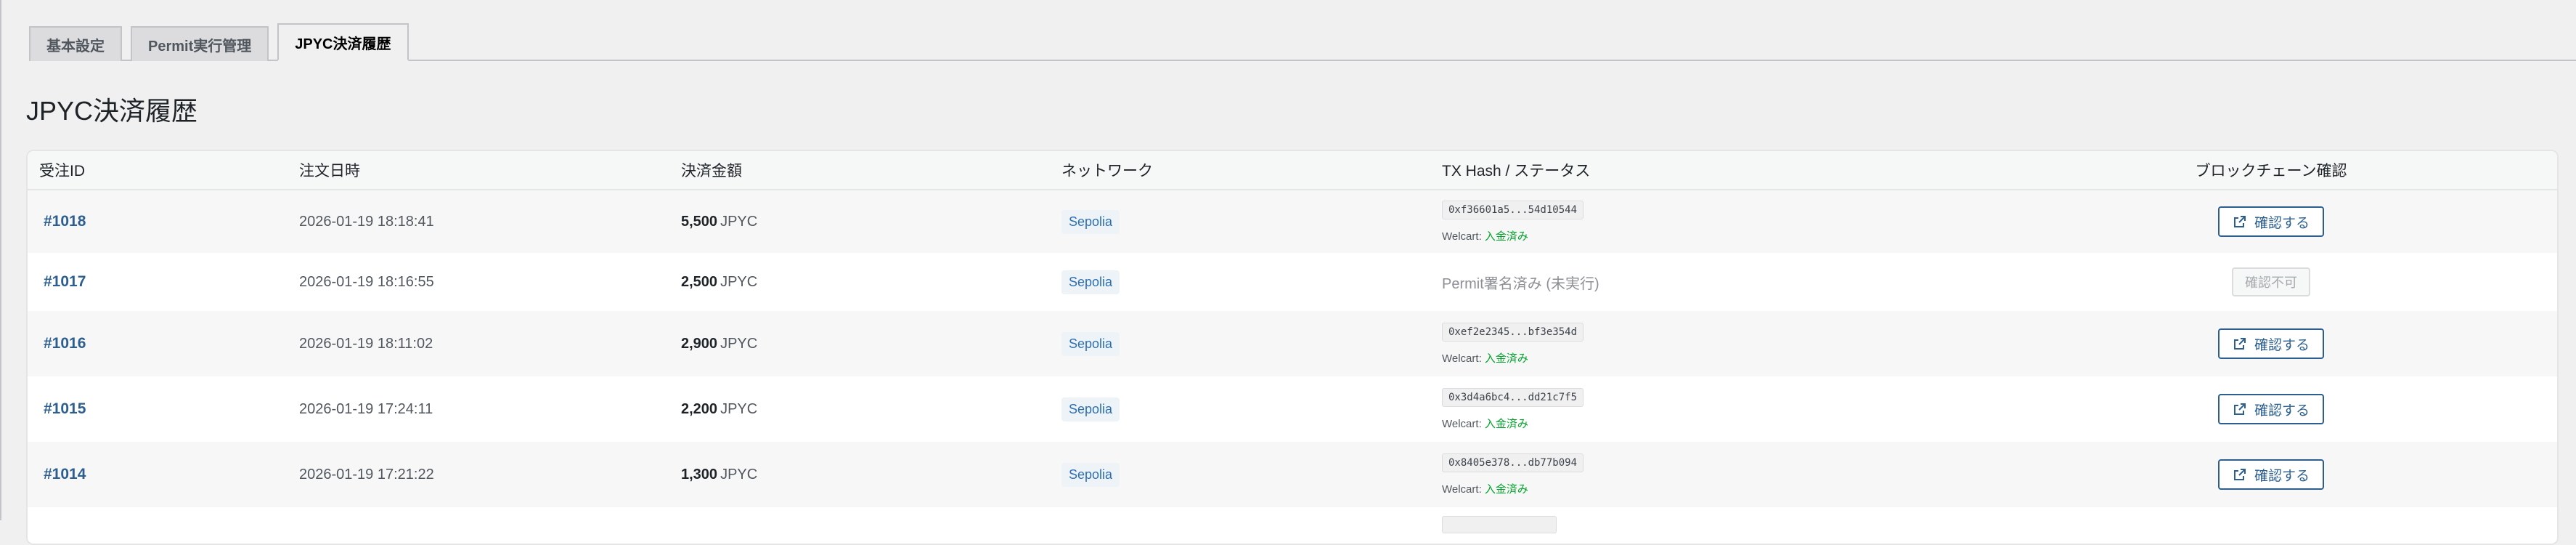  What do you see at coordinates (1499, 524) in the screenshot?
I see `tx-hash-partial` at bounding box center [1499, 524].